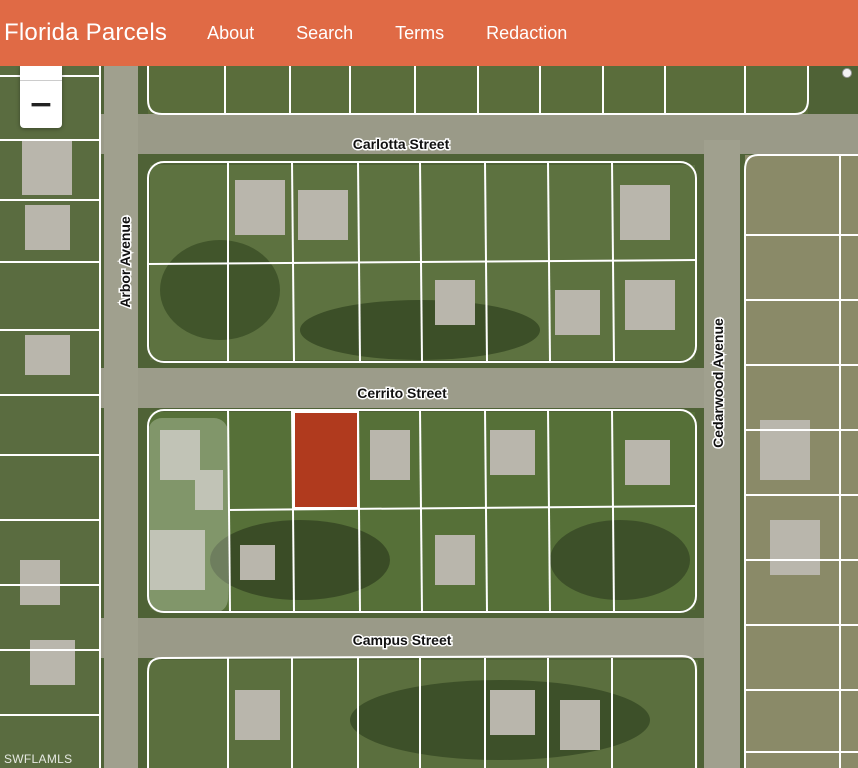 The image size is (858, 768). Describe the element at coordinates (230, 33) in the screenshot. I see `nav-about: About` at that location.